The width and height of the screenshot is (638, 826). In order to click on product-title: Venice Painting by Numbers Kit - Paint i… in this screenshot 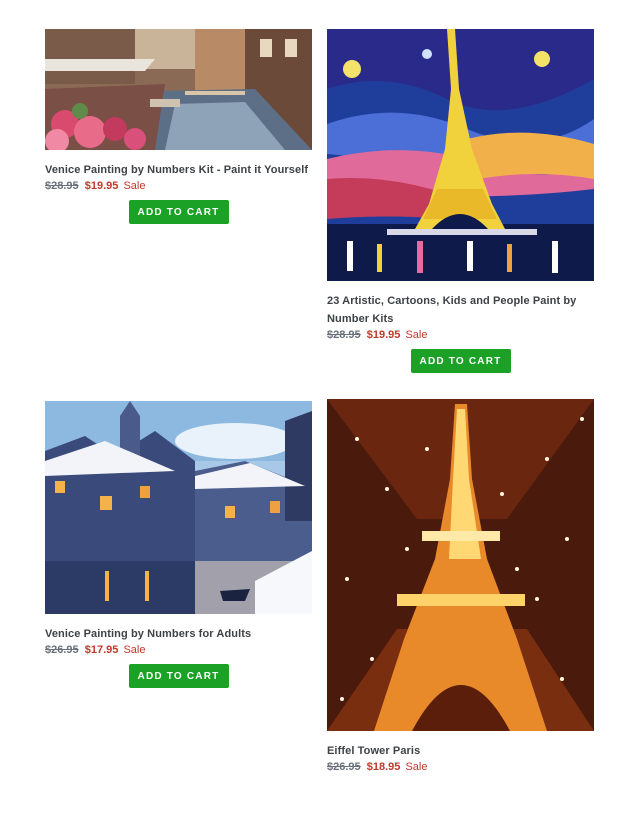, I will do `click(178, 170)`.